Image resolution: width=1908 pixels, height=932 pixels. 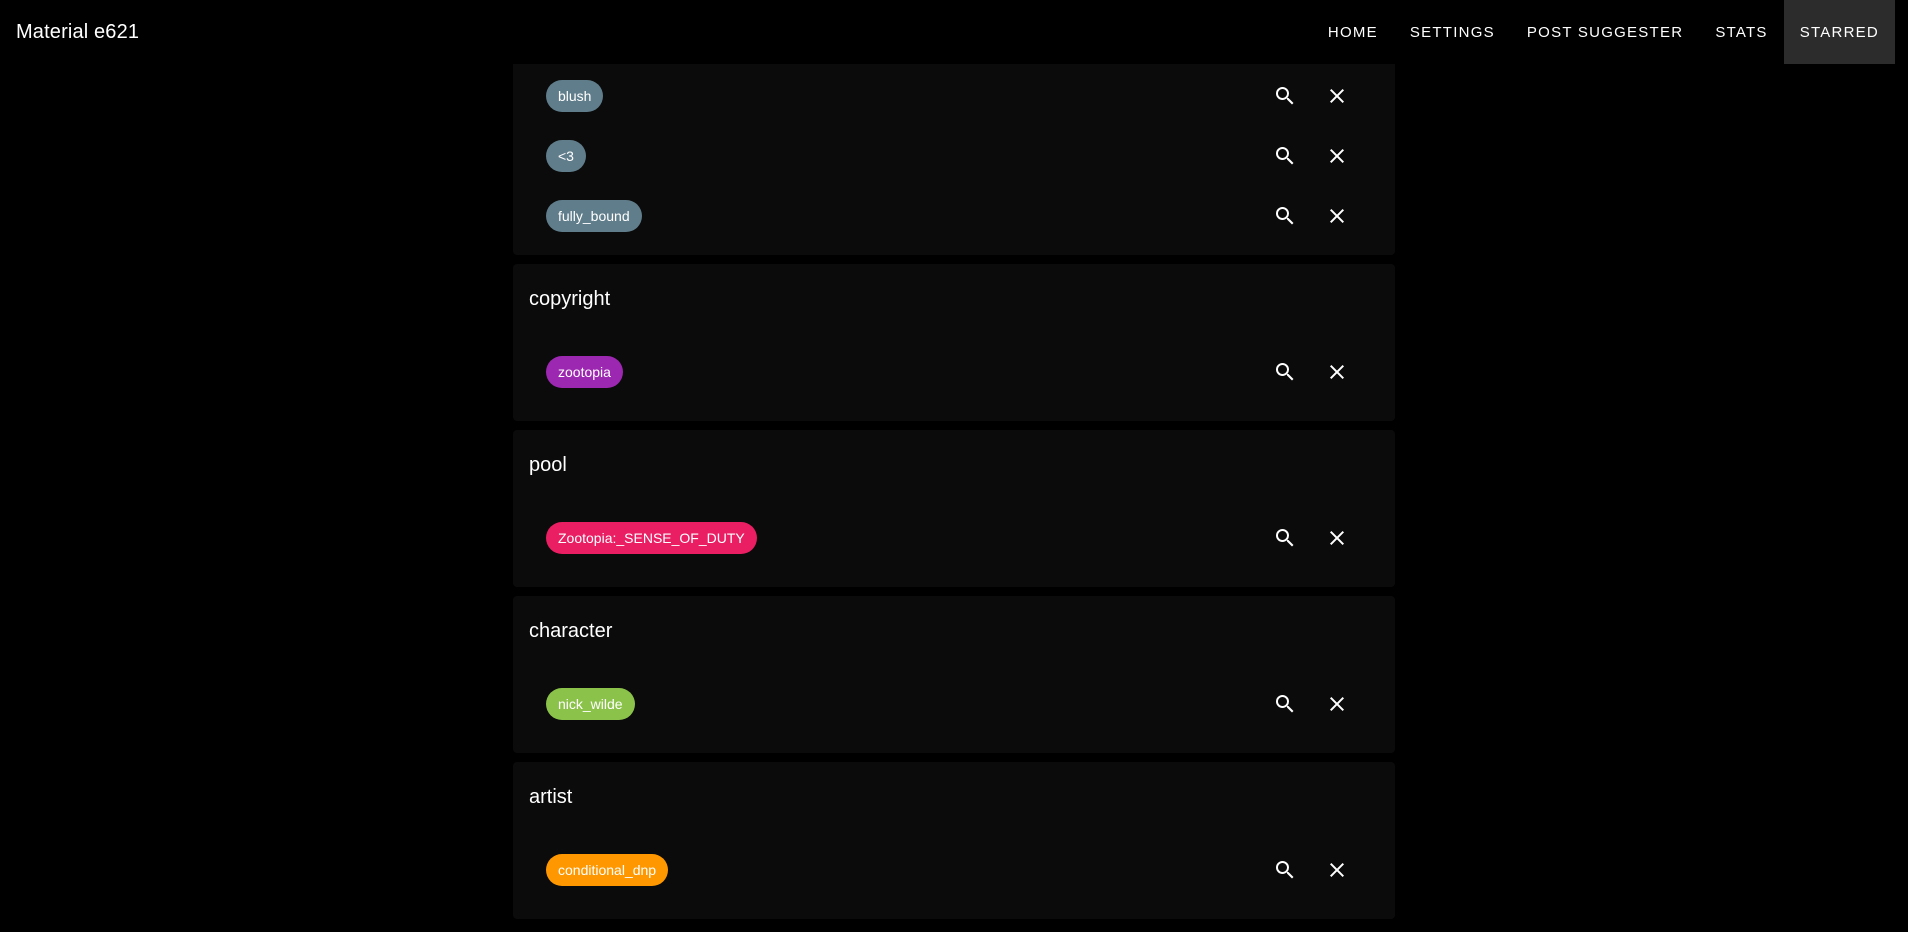 I want to click on nav-post-suggester: POST SUGGESTER, so click(x=1605, y=32).